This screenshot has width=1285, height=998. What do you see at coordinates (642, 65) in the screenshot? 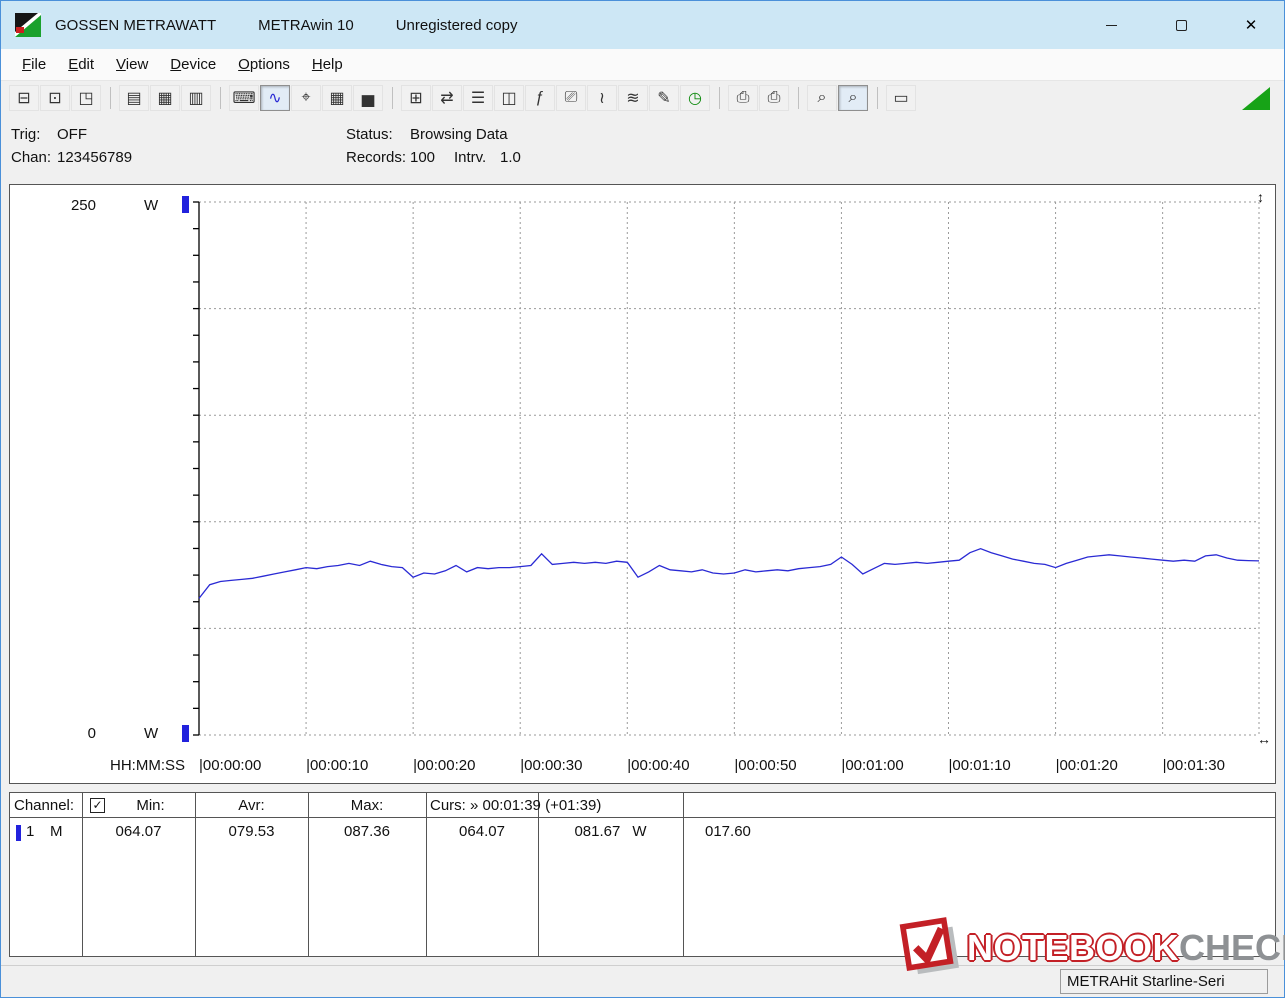
I see `menubar: File Edit View Device Options Help` at bounding box center [642, 65].